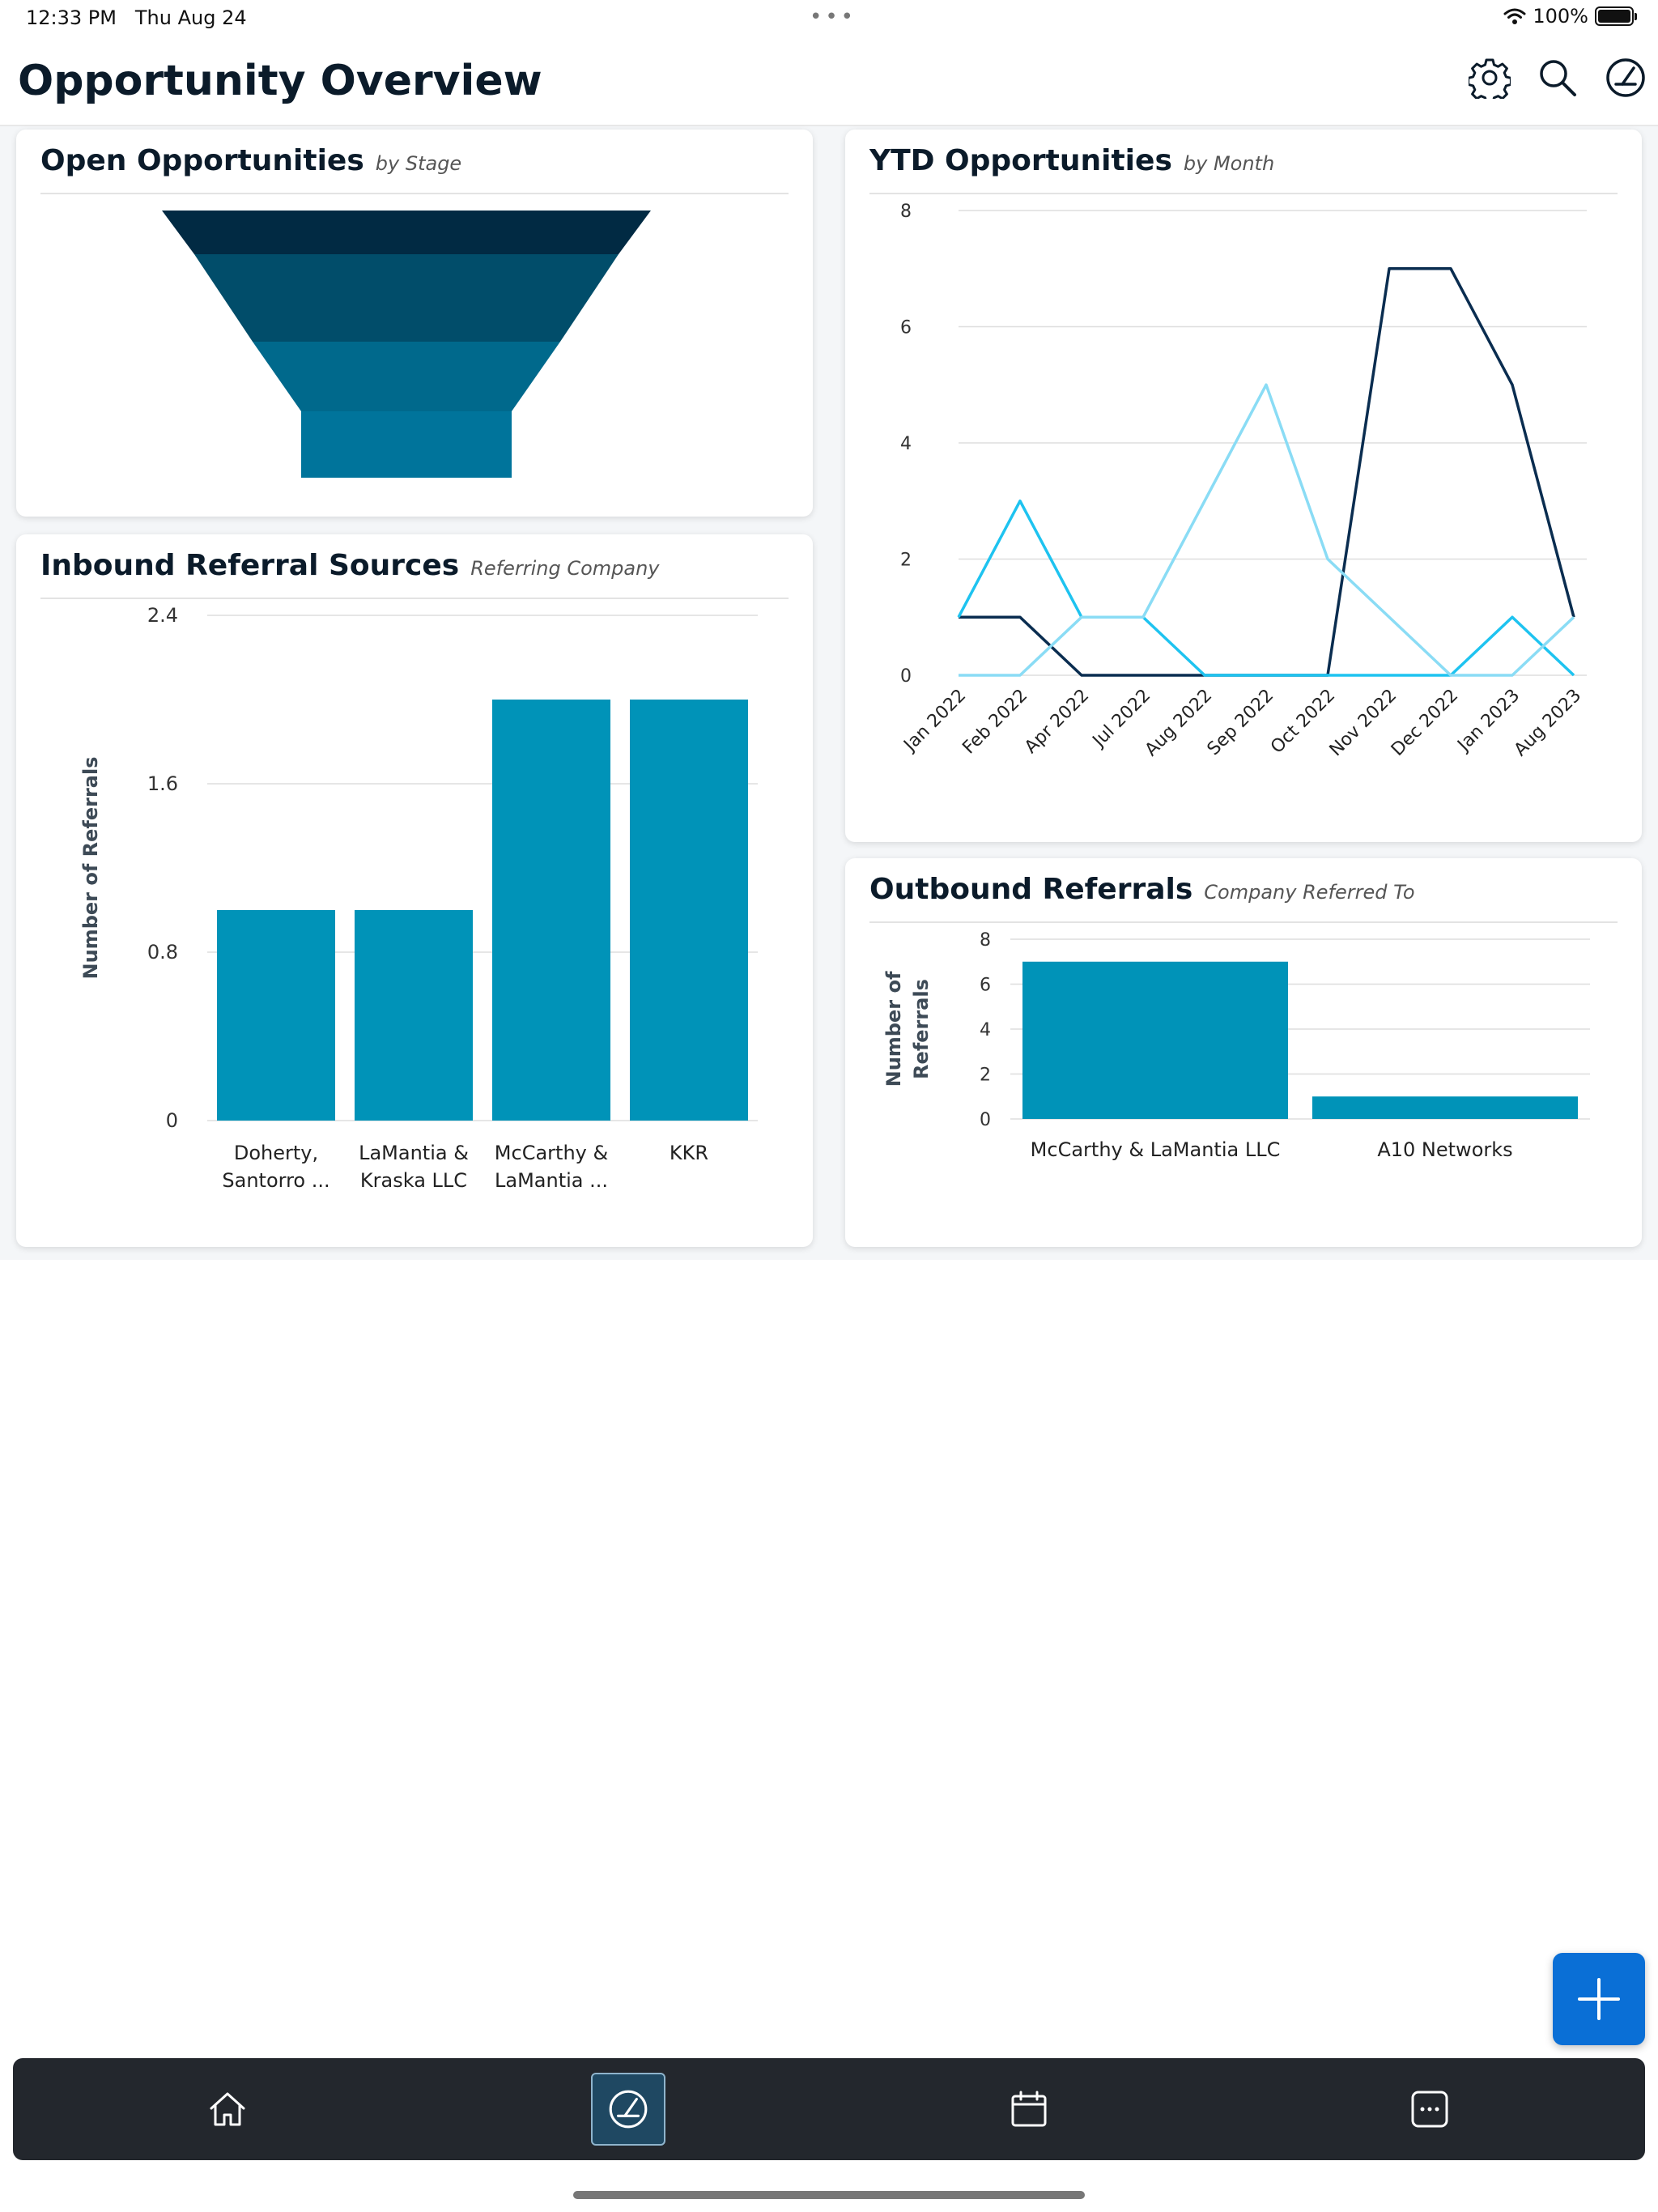 The height and width of the screenshot is (2212, 1658). Describe the element at coordinates (829, 2109) in the screenshot. I see `bottom-tab-bar` at that location.